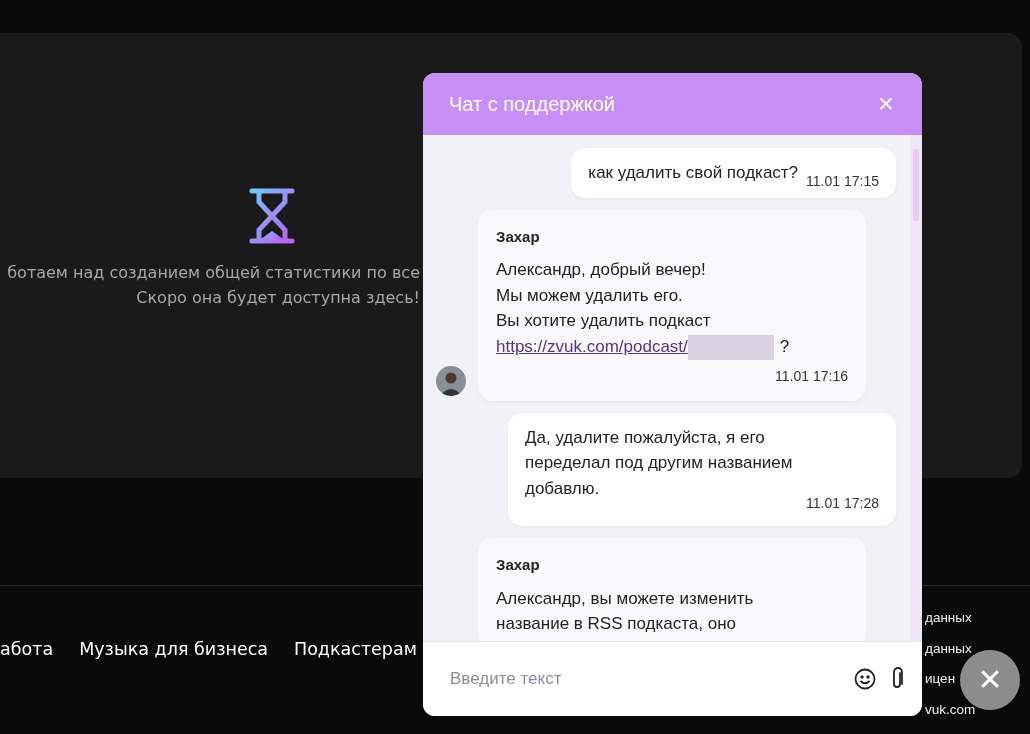 This screenshot has height=734, width=1030. I want to click on footer-link: абота, so click(27, 649).